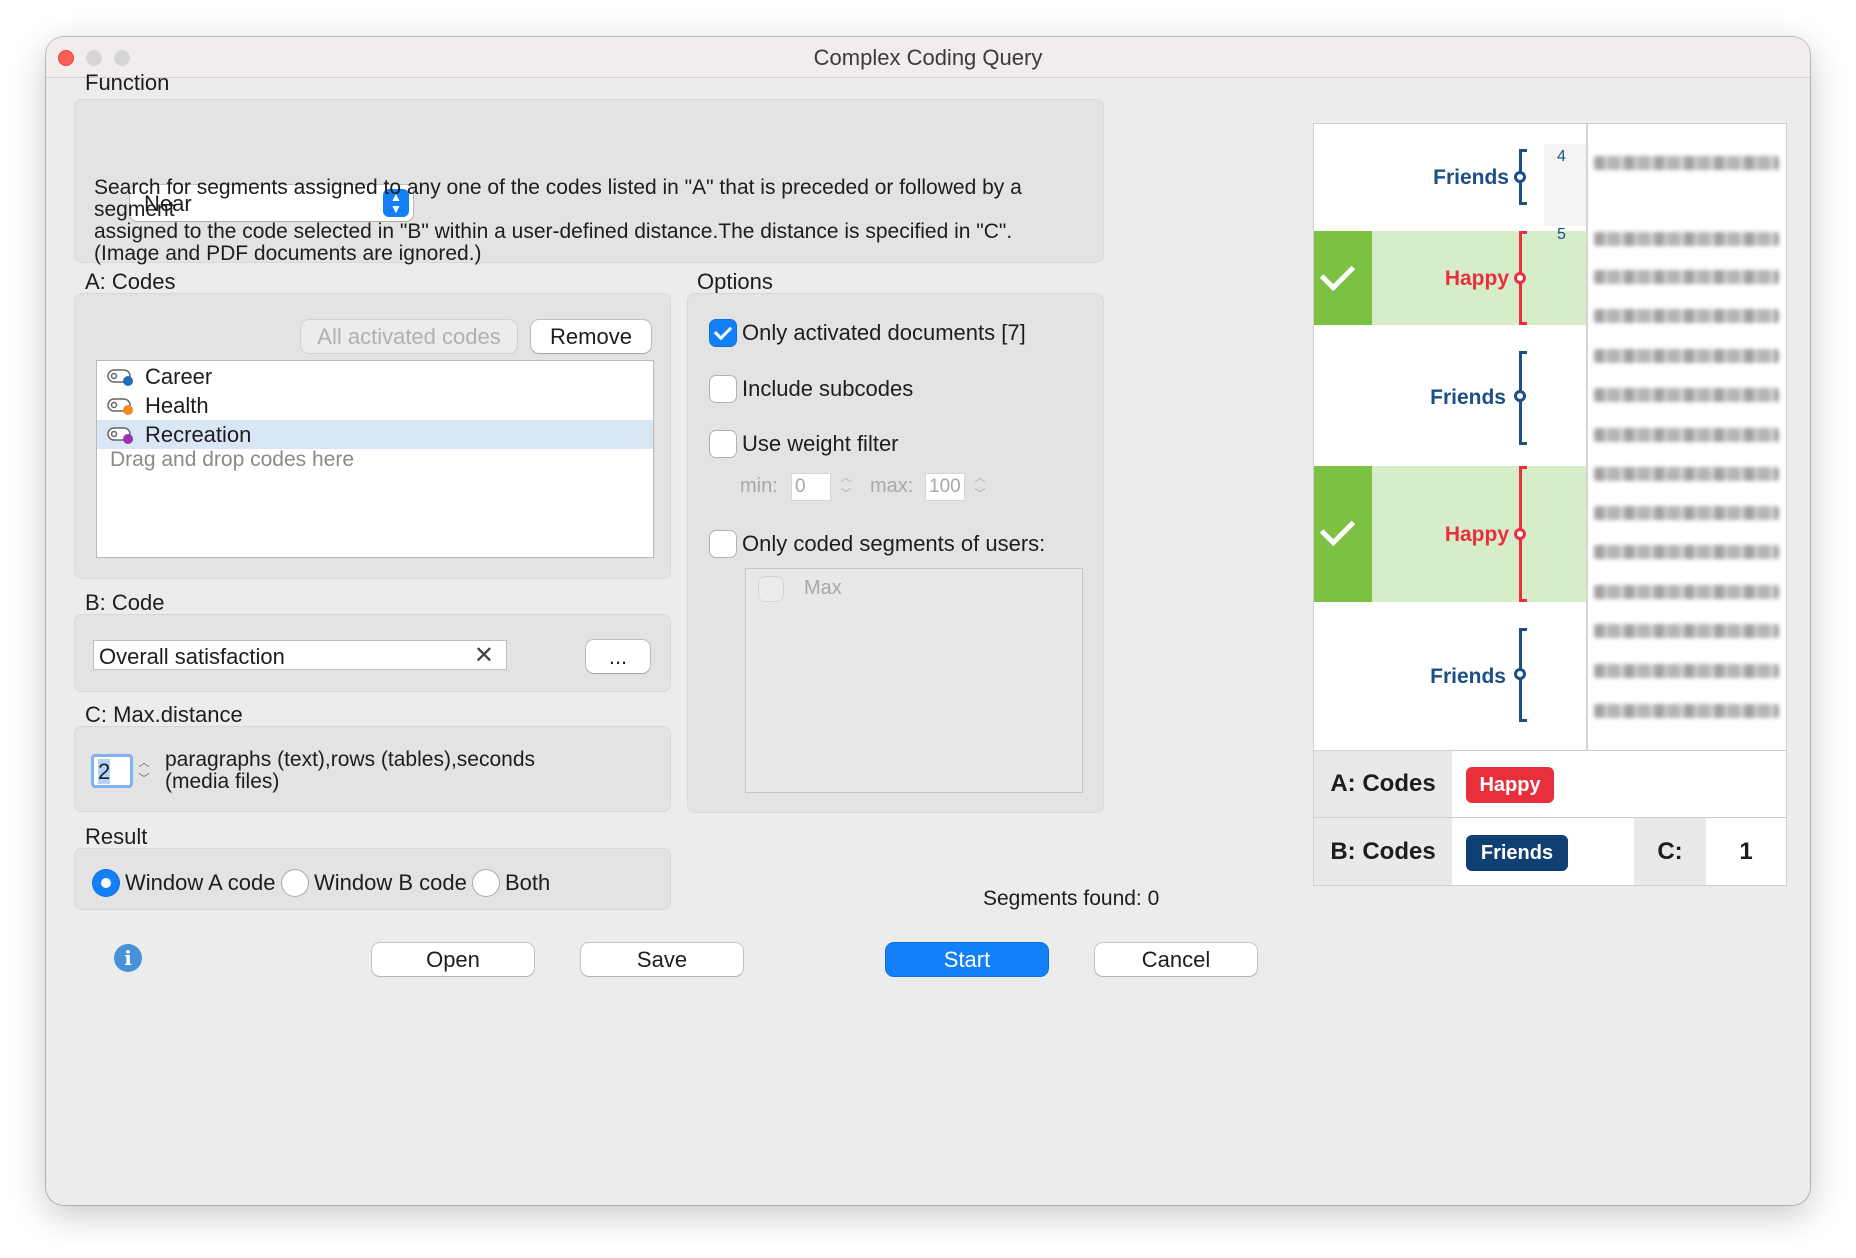  I want to click on c-distance-heading: C: Max.distance, so click(164, 714).